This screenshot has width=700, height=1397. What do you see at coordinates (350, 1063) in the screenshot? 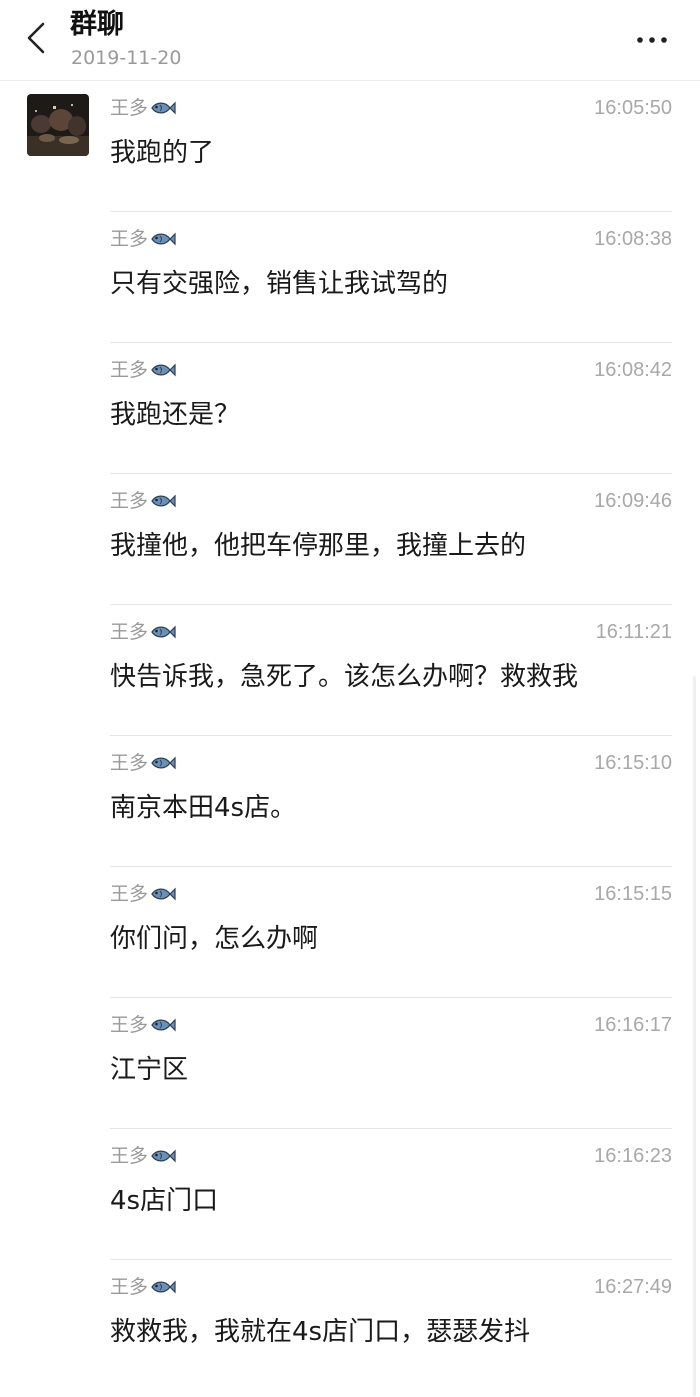
I see `message-item: 王多 16:16:17 江宁区` at bounding box center [350, 1063].